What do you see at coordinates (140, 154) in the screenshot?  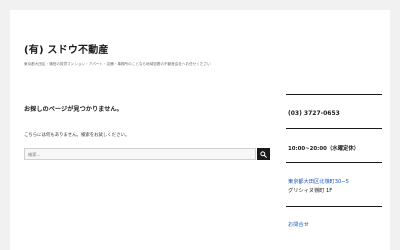 I see `search-input` at bounding box center [140, 154].